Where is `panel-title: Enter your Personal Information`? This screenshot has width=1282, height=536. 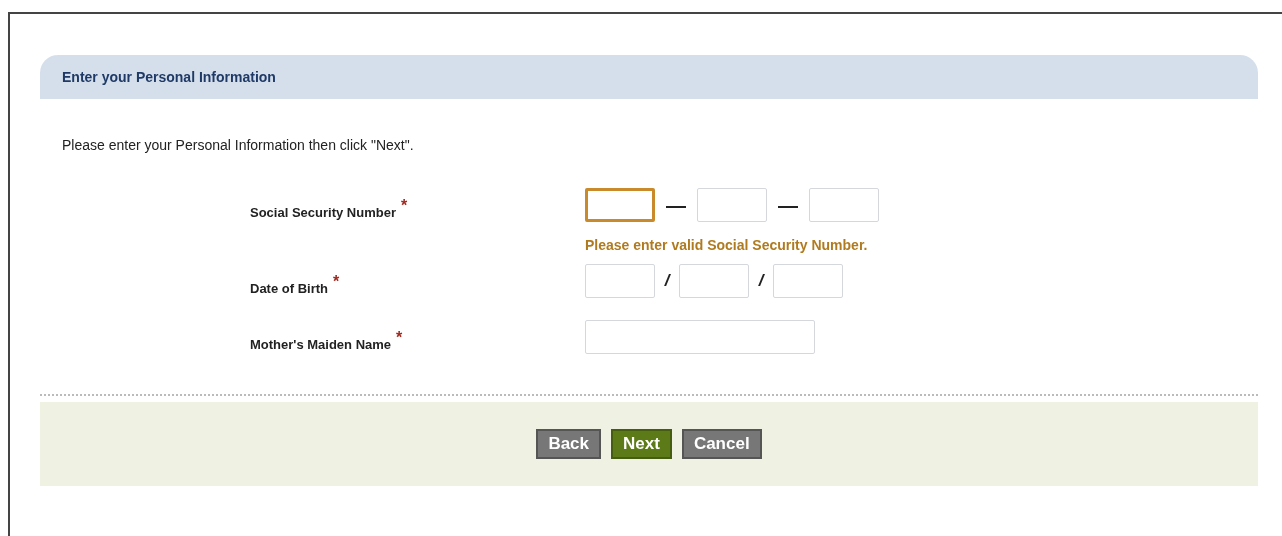 panel-title: Enter your Personal Information is located at coordinates (169, 77).